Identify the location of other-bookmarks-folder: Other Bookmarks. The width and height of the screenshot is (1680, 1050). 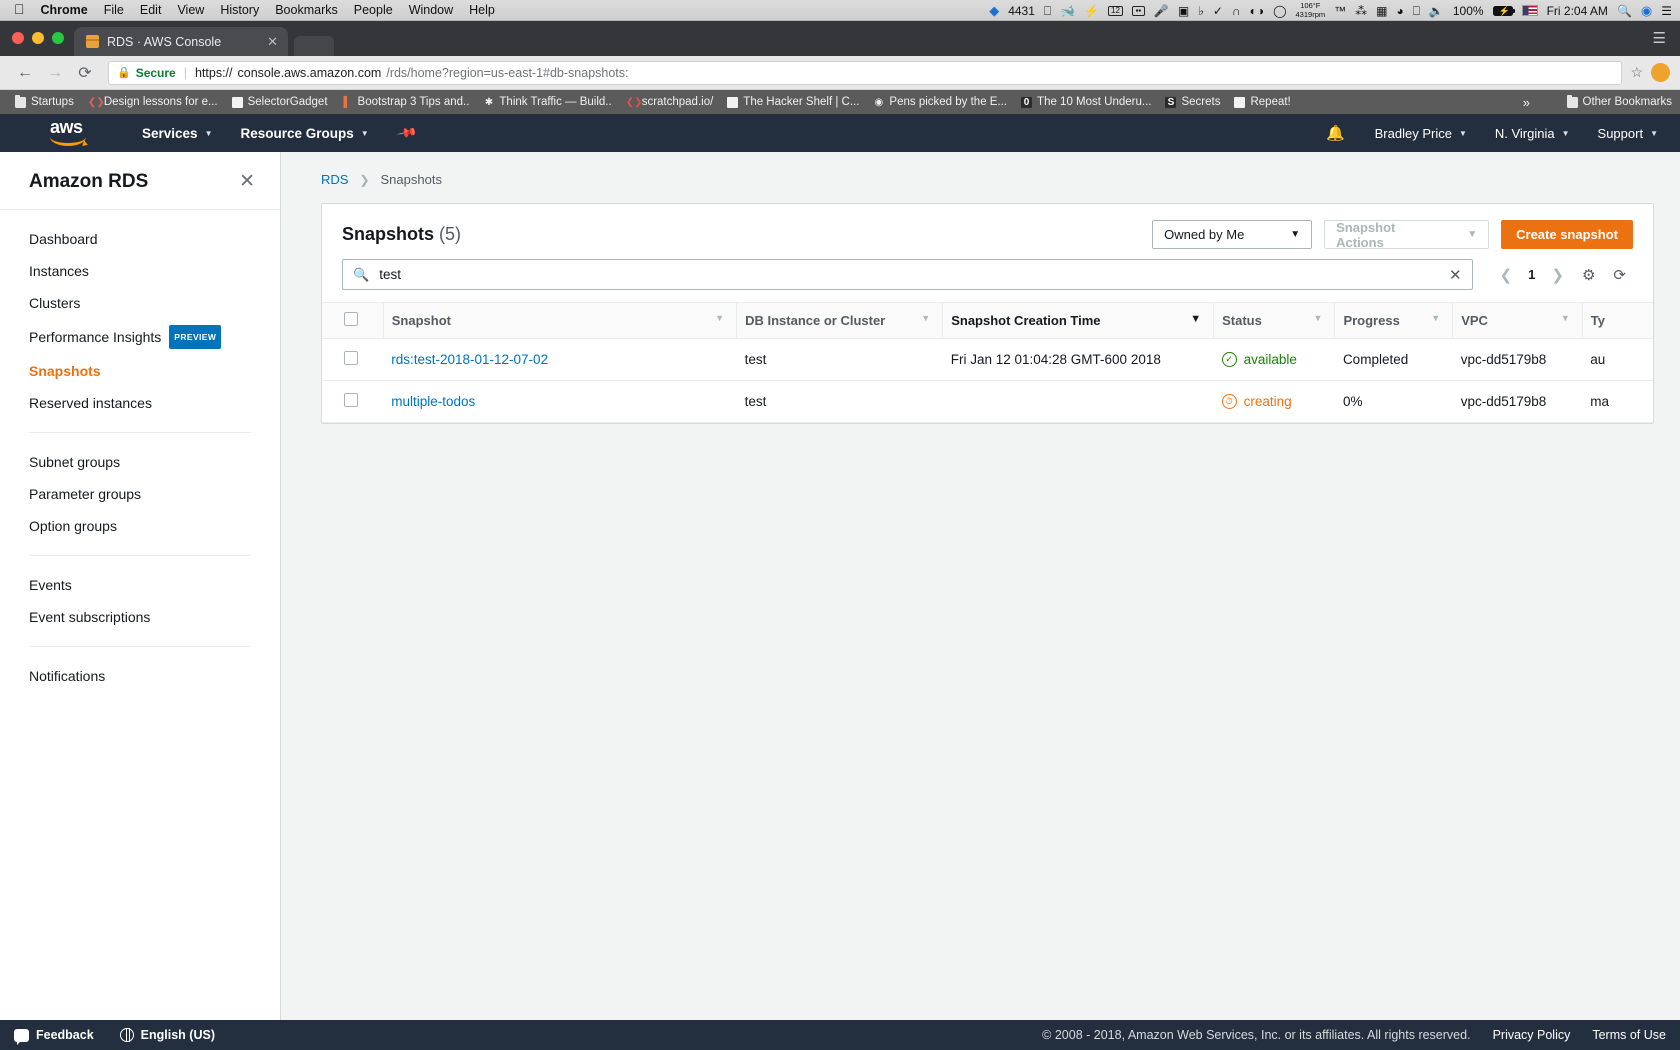
(1619, 101).